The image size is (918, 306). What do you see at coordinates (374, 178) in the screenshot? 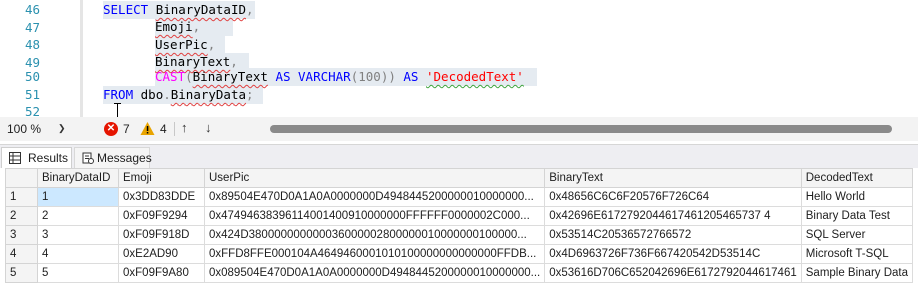
I see `column-header: UserPic` at bounding box center [374, 178].